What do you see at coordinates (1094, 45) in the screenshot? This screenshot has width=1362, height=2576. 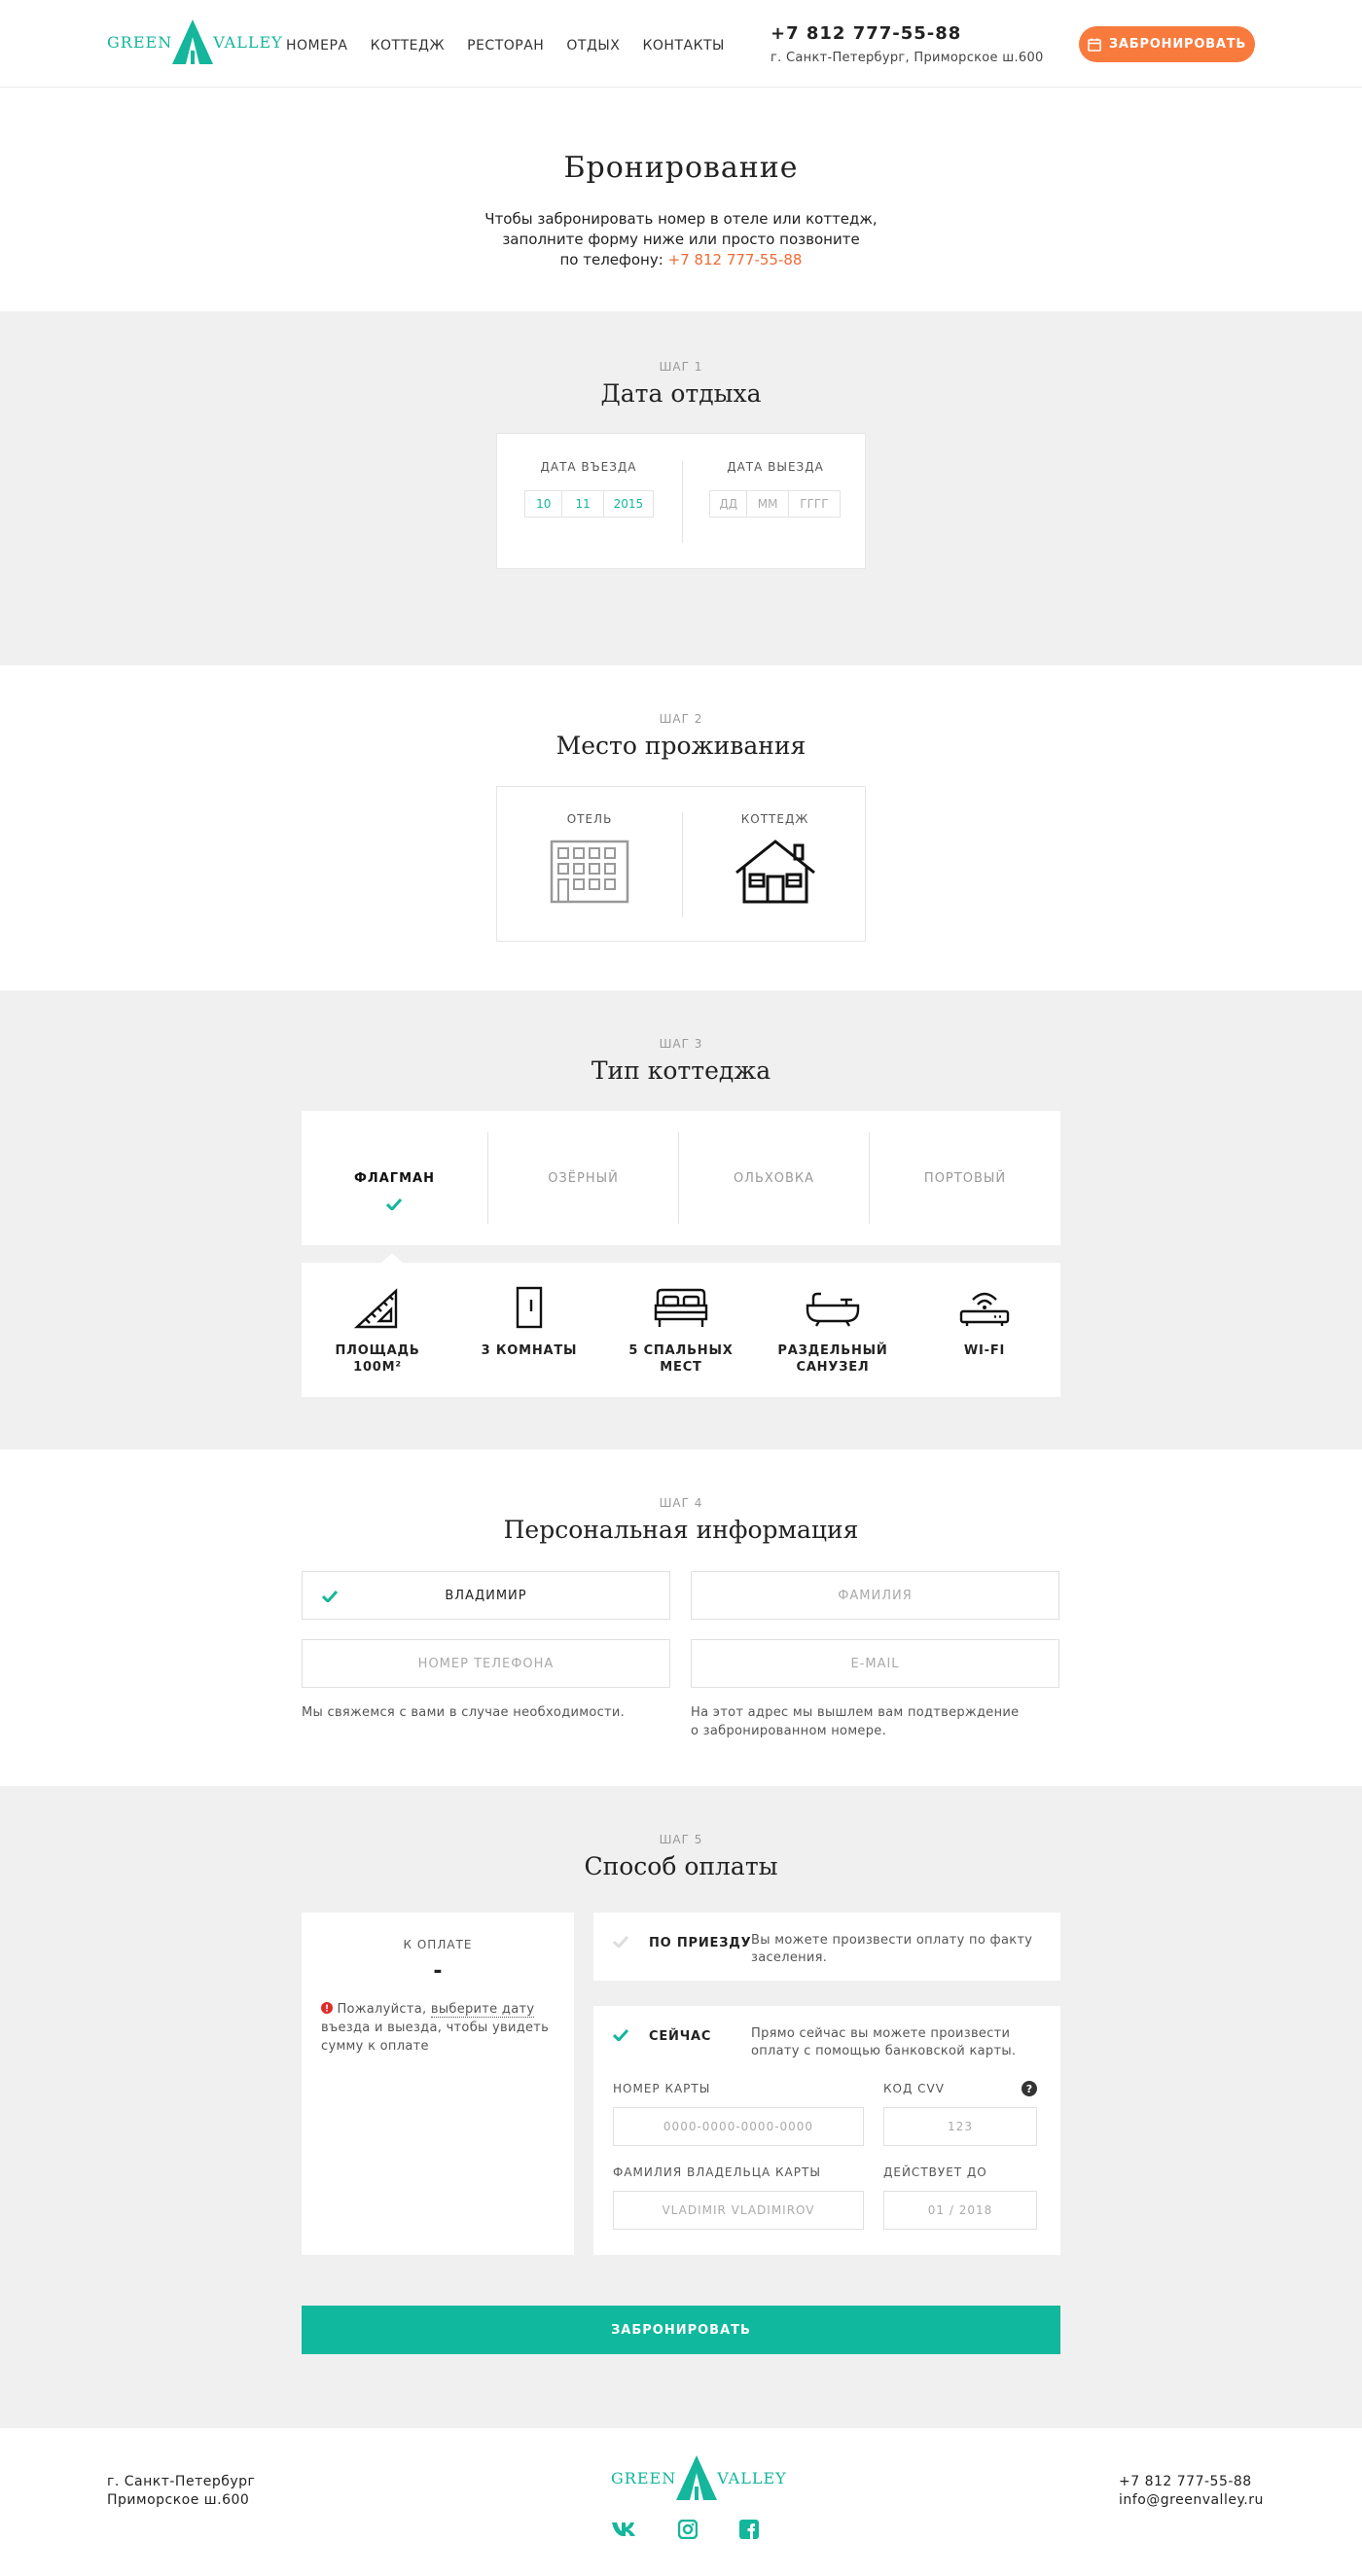 I see `calendar-icon` at bounding box center [1094, 45].